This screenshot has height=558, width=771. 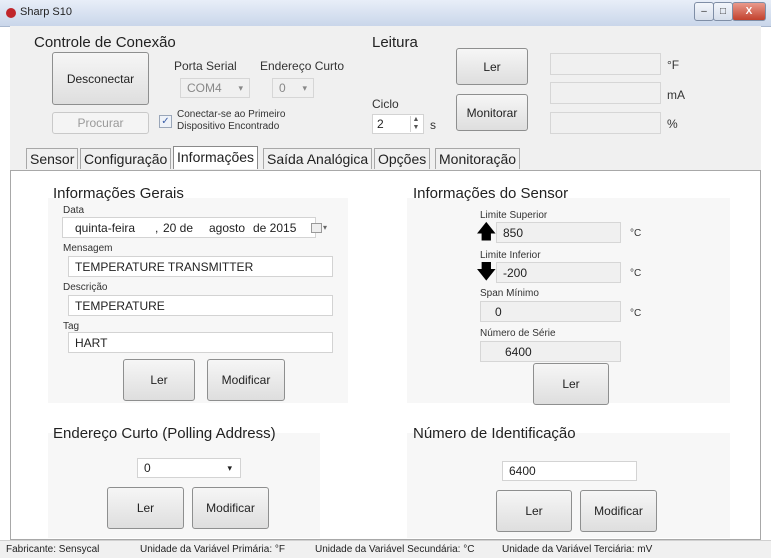 I want to click on polling-address-value: 0, so click(x=147, y=468).